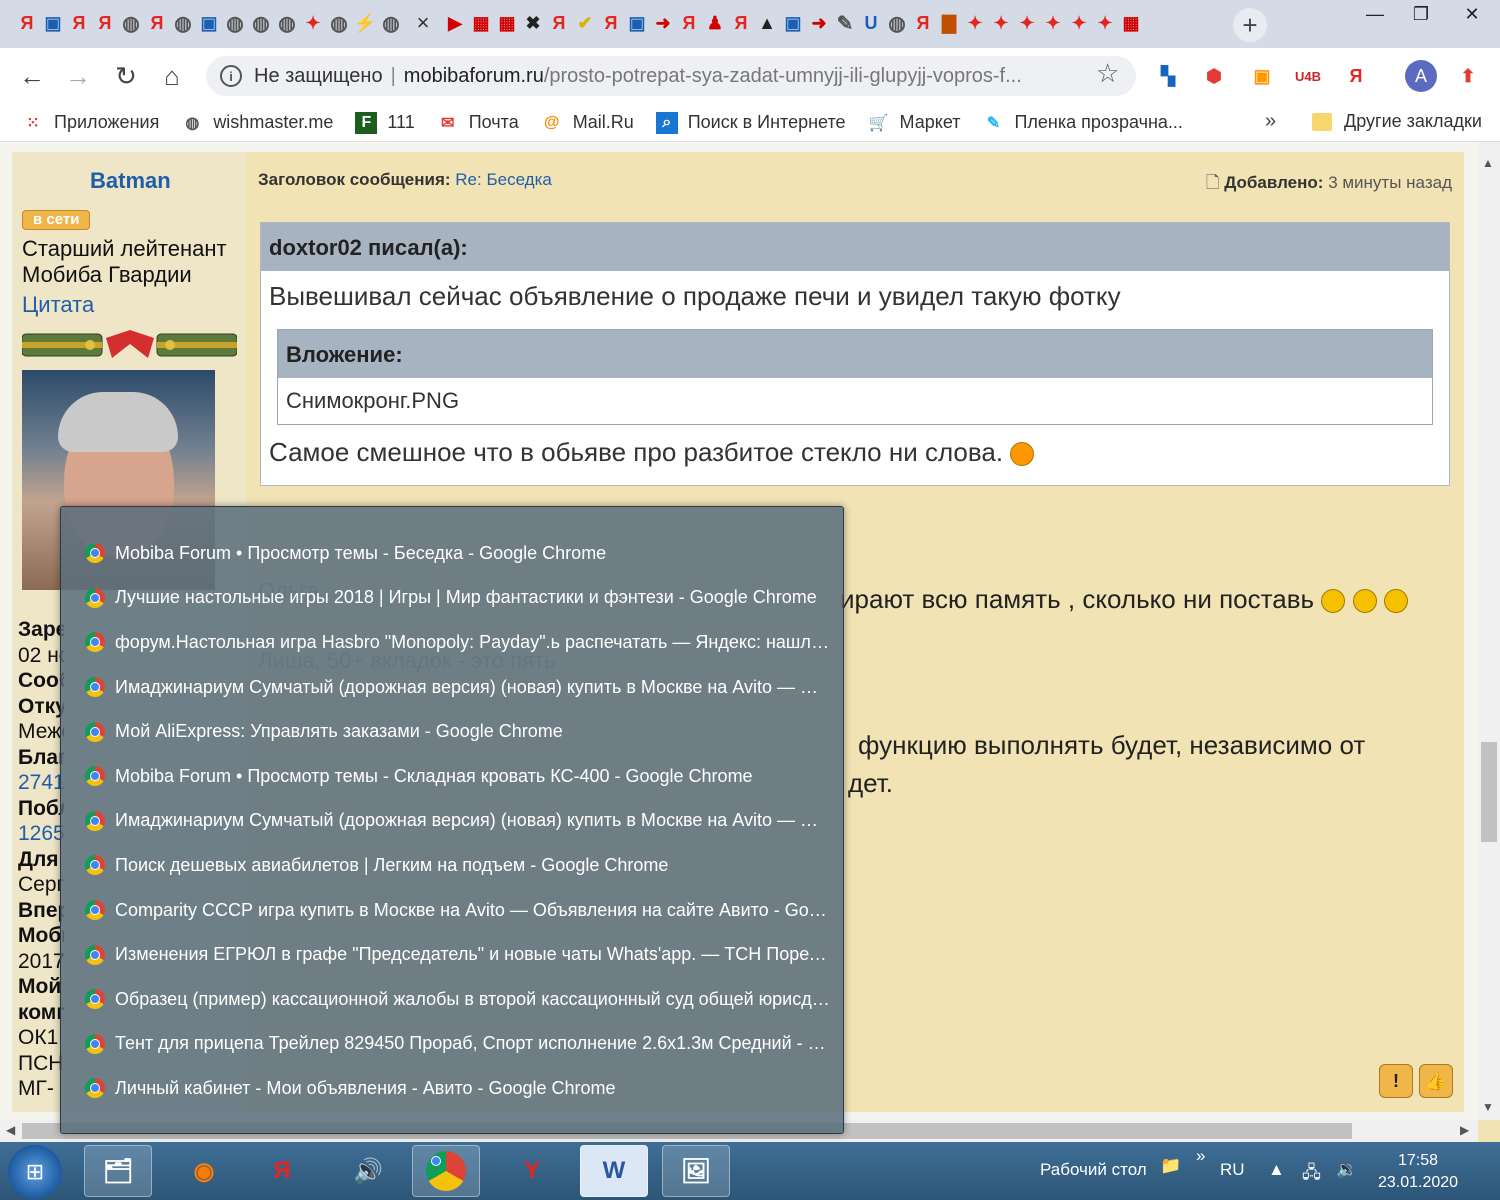  I want to click on adblock-icon: ⬢, so click(1214, 76).